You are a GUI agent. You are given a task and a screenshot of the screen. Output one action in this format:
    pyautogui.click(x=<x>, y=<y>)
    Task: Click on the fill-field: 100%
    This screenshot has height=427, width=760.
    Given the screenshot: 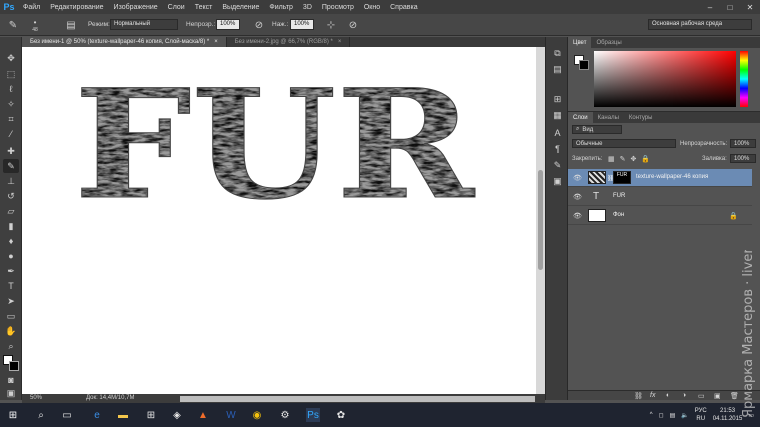 What is the action you would take?
    pyautogui.click(x=743, y=158)
    